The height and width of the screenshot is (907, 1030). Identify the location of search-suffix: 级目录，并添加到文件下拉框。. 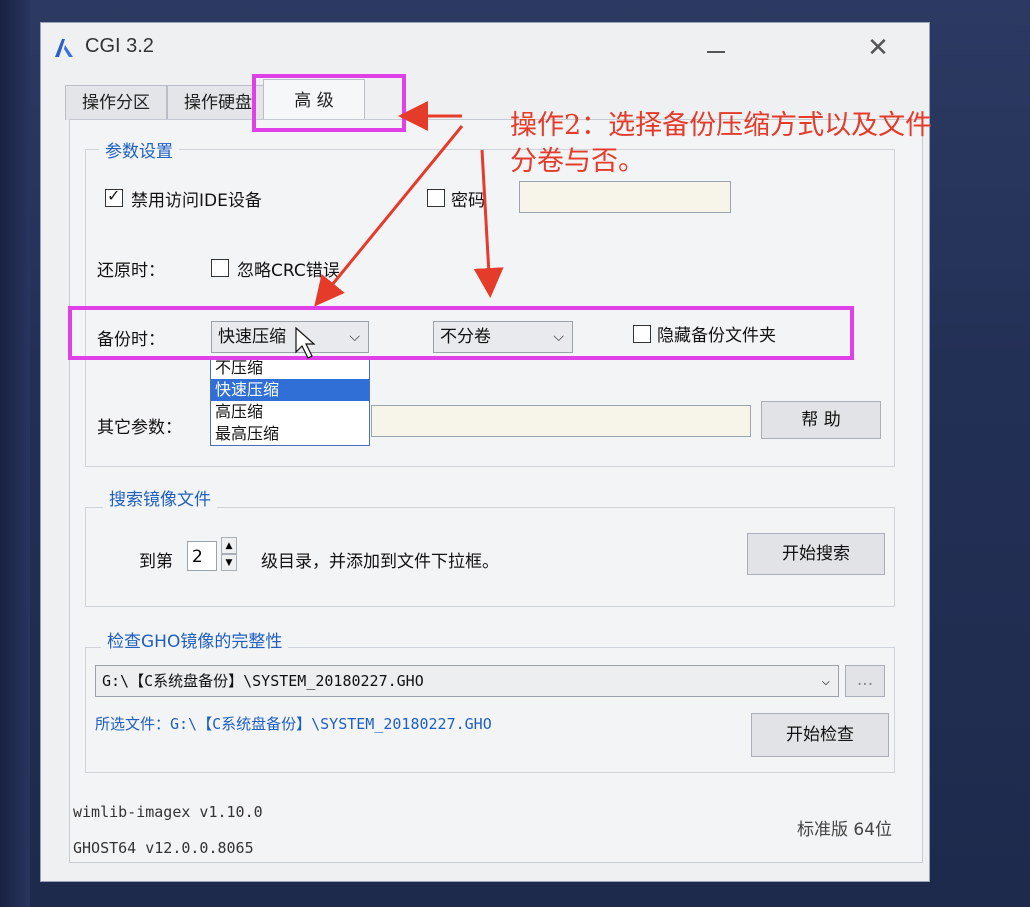
(380, 562).